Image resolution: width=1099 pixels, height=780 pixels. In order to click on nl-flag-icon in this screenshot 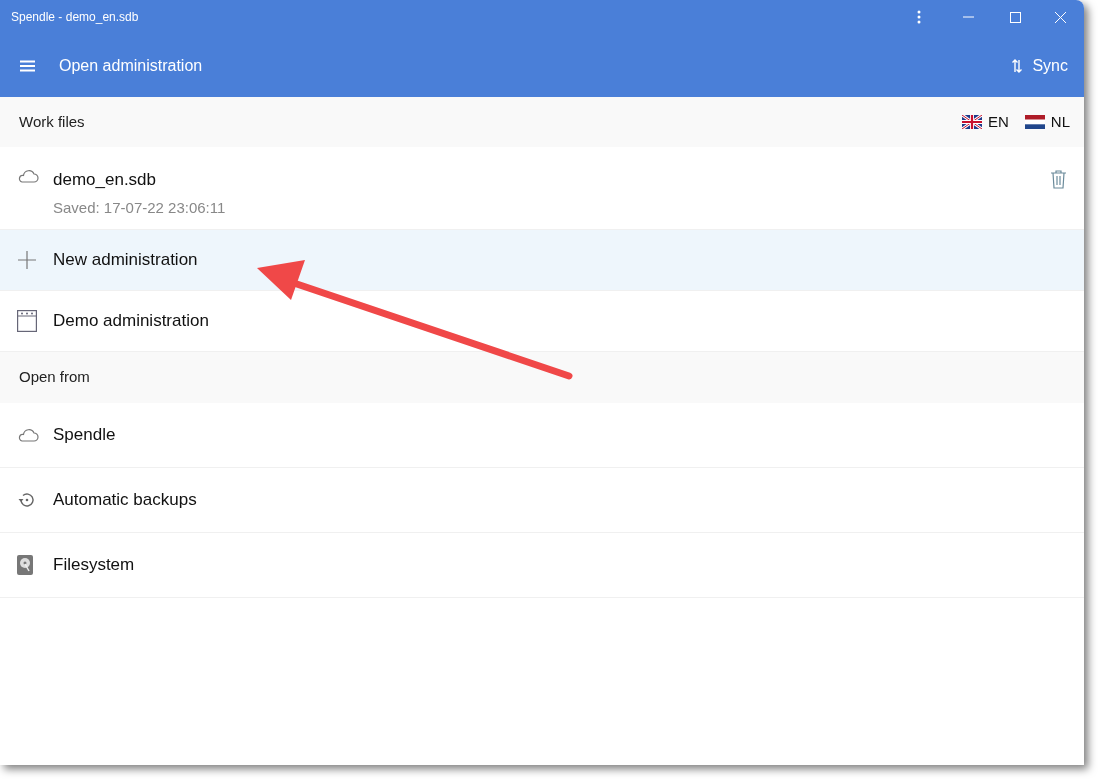, I will do `click(1034, 122)`.